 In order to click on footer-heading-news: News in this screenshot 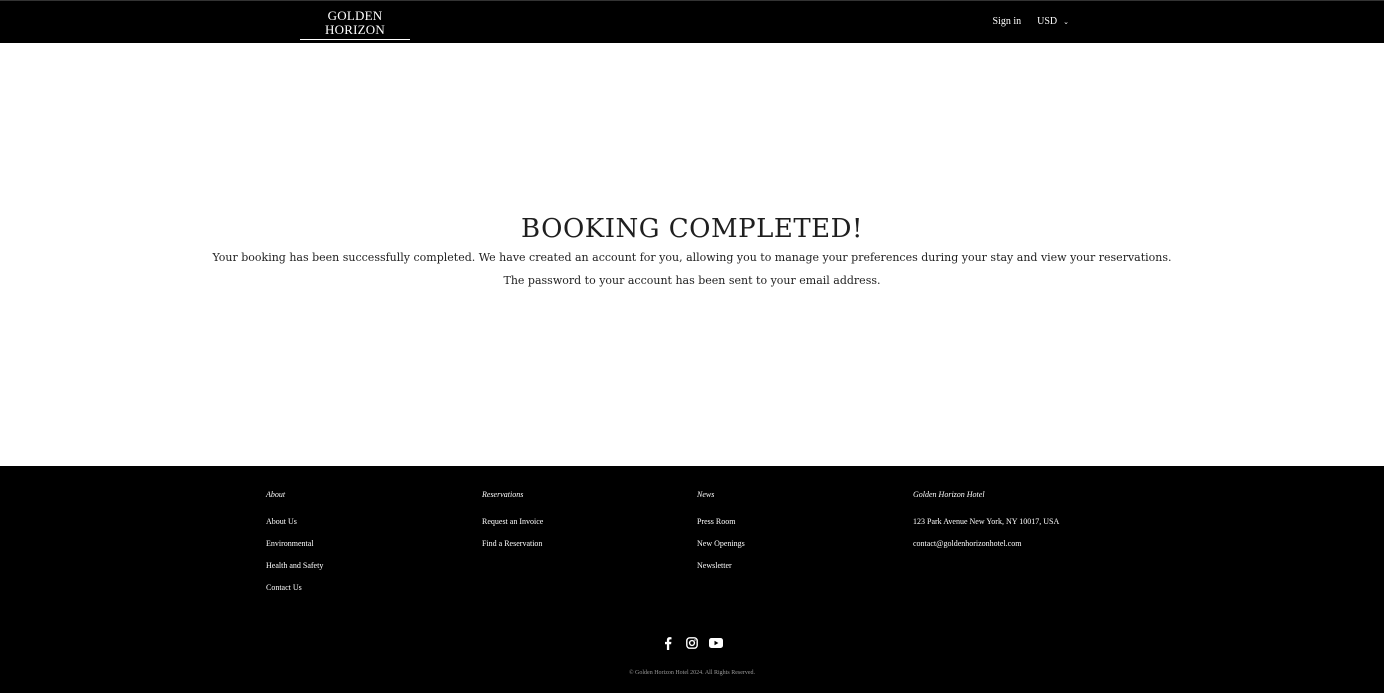, I will do `click(706, 494)`.